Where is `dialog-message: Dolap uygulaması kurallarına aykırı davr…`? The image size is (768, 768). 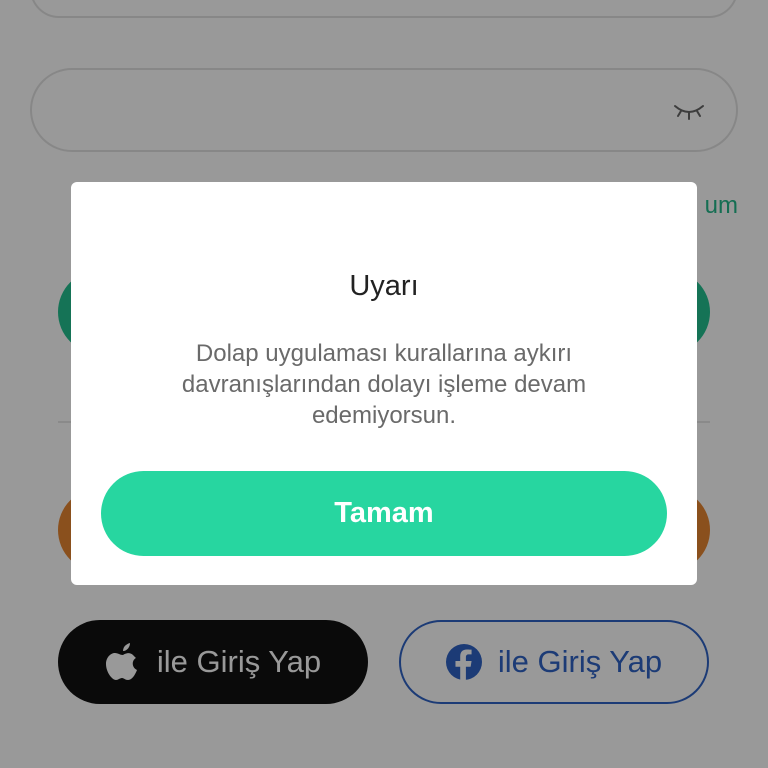
dialog-message: Dolap uygulaması kurallarına aykırı davr… is located at coordinates (384, 384).